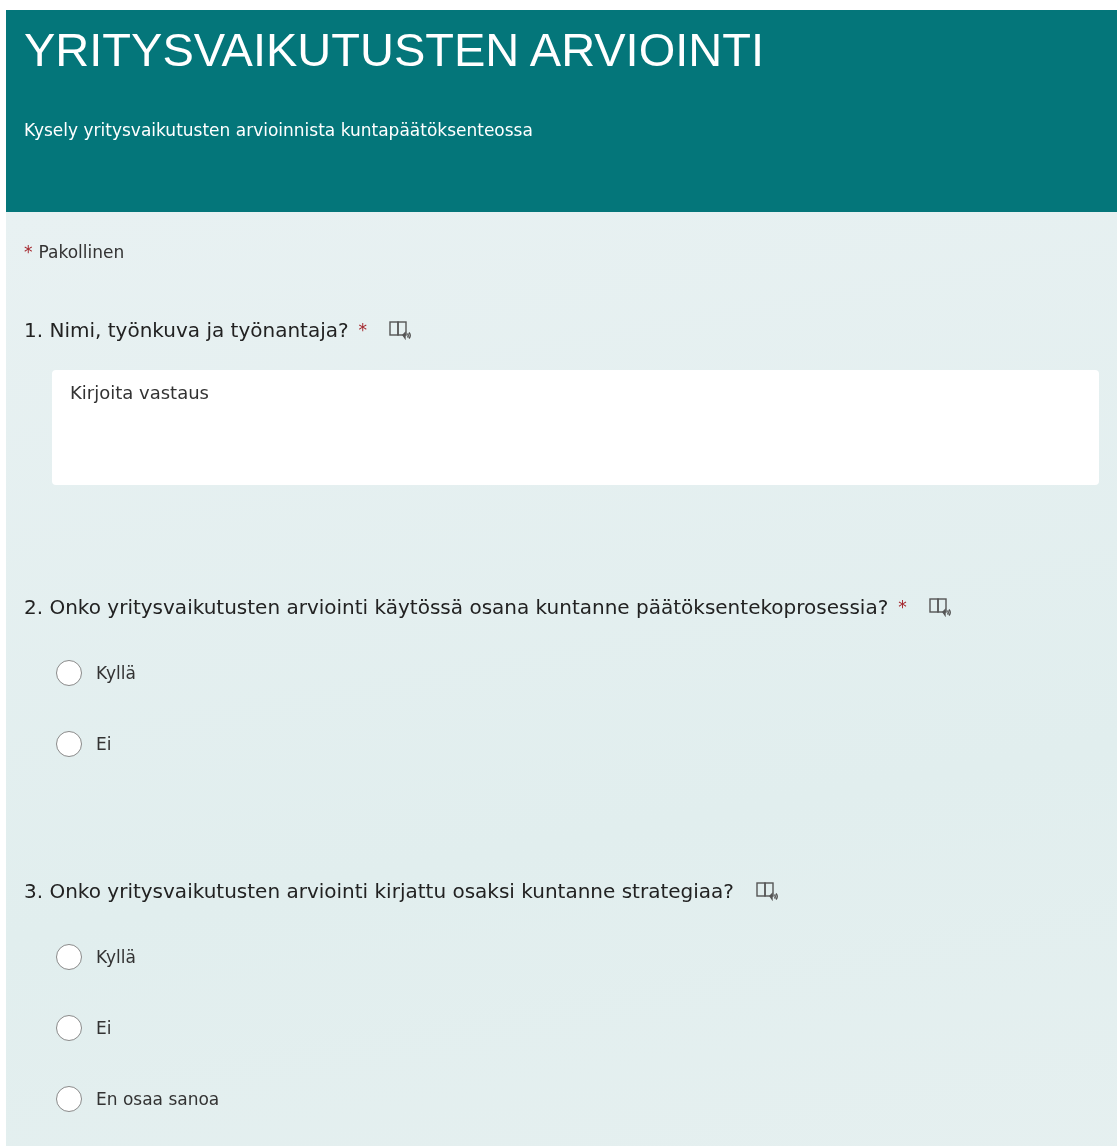  Describe the element at coordinates (394, 50) in the screenshot. I see `form-title: YRITYSVAIKUTUSTEN ARVIOINTI` at that location.